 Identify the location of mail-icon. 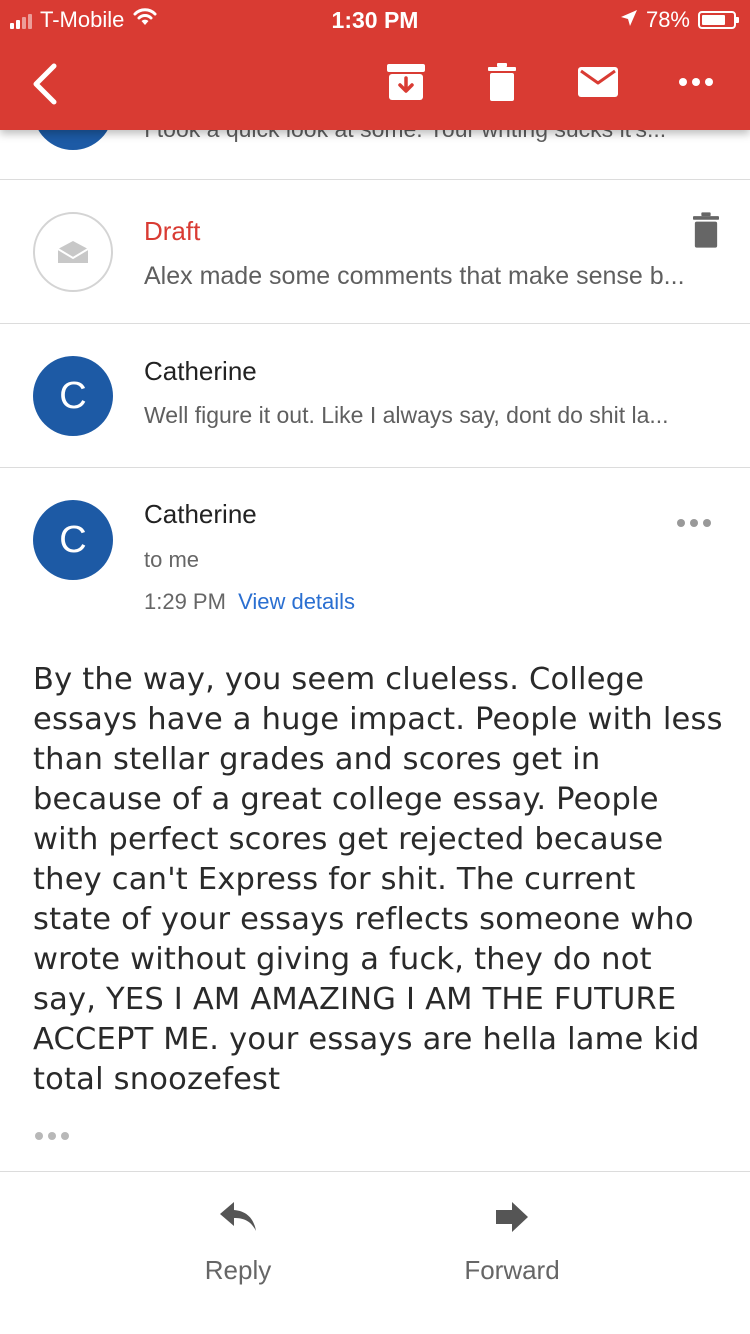
(598, 82).